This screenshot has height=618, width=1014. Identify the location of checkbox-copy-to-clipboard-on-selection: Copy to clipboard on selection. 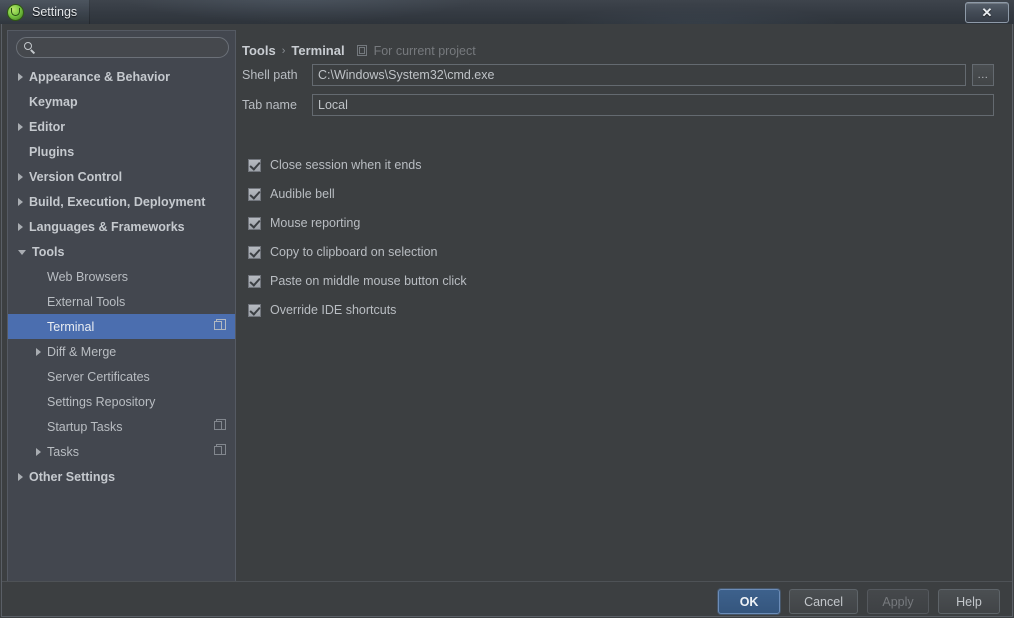
(342, 252).